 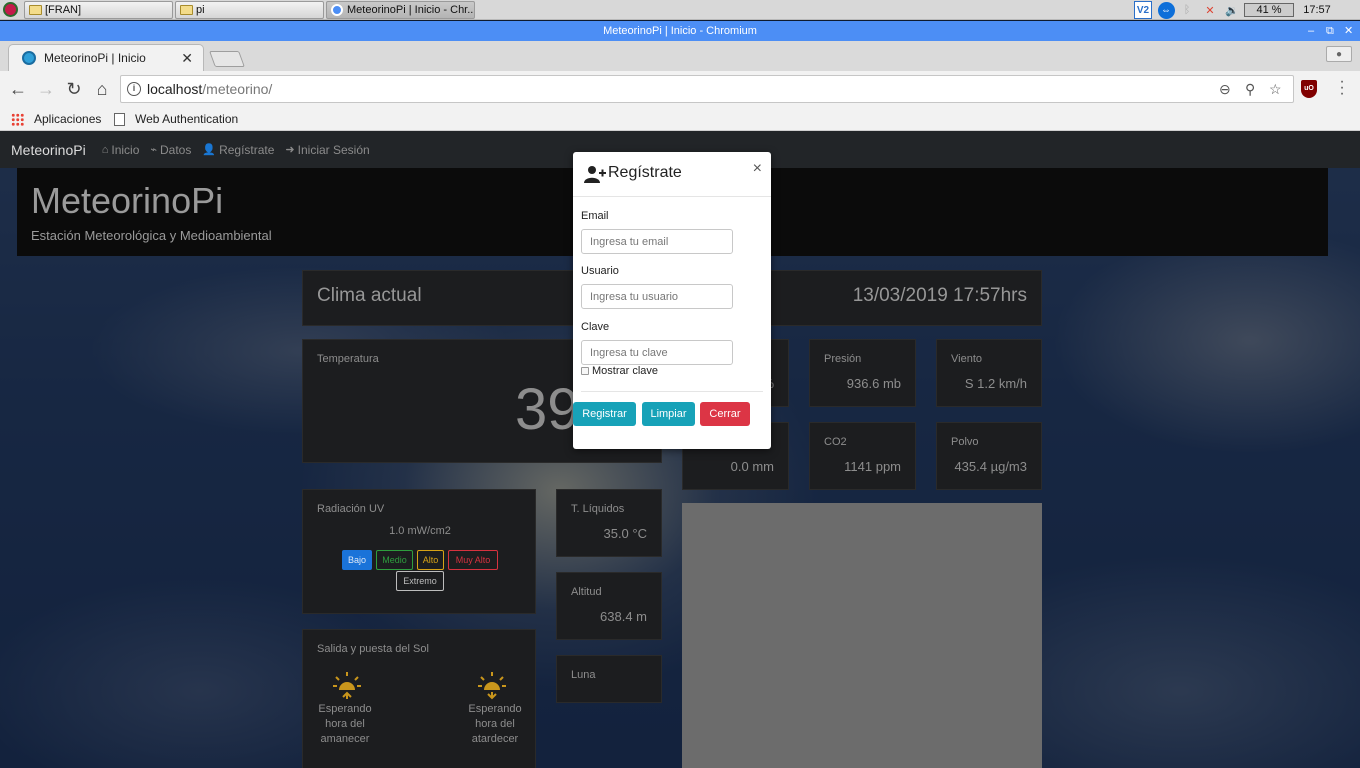 I want to click on volume-icon: 🔉, so click(x=1232, y=10).